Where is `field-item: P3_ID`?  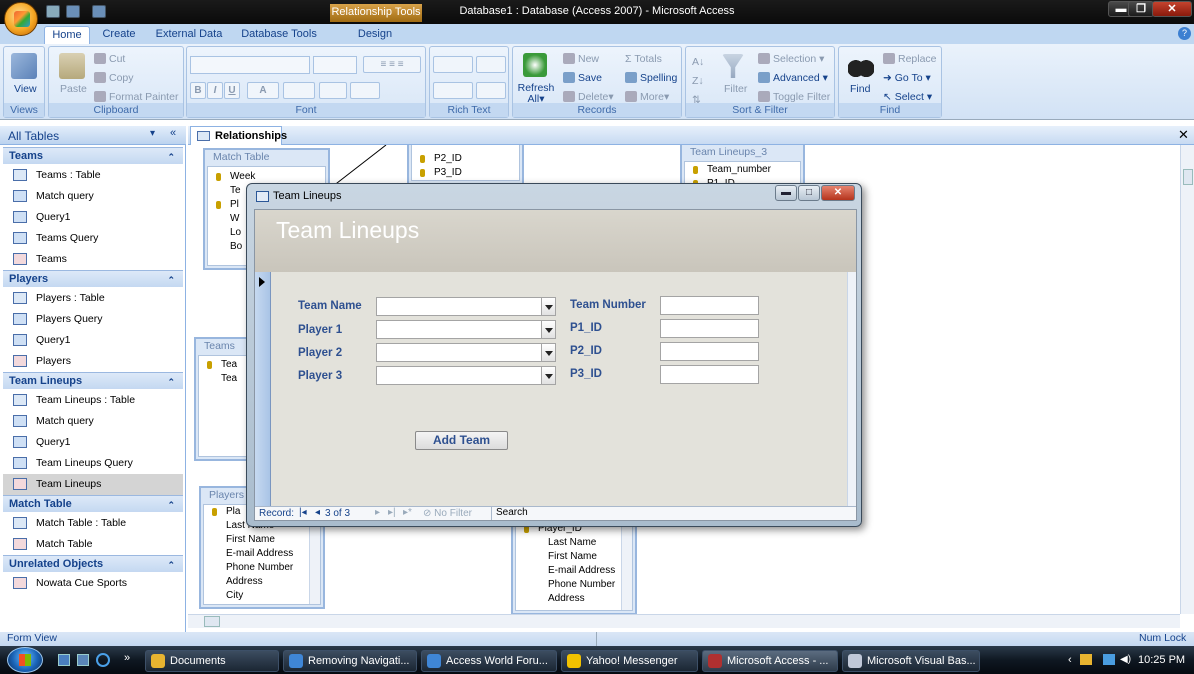 field-item: P3_ID is located at coordinates (465, 173).